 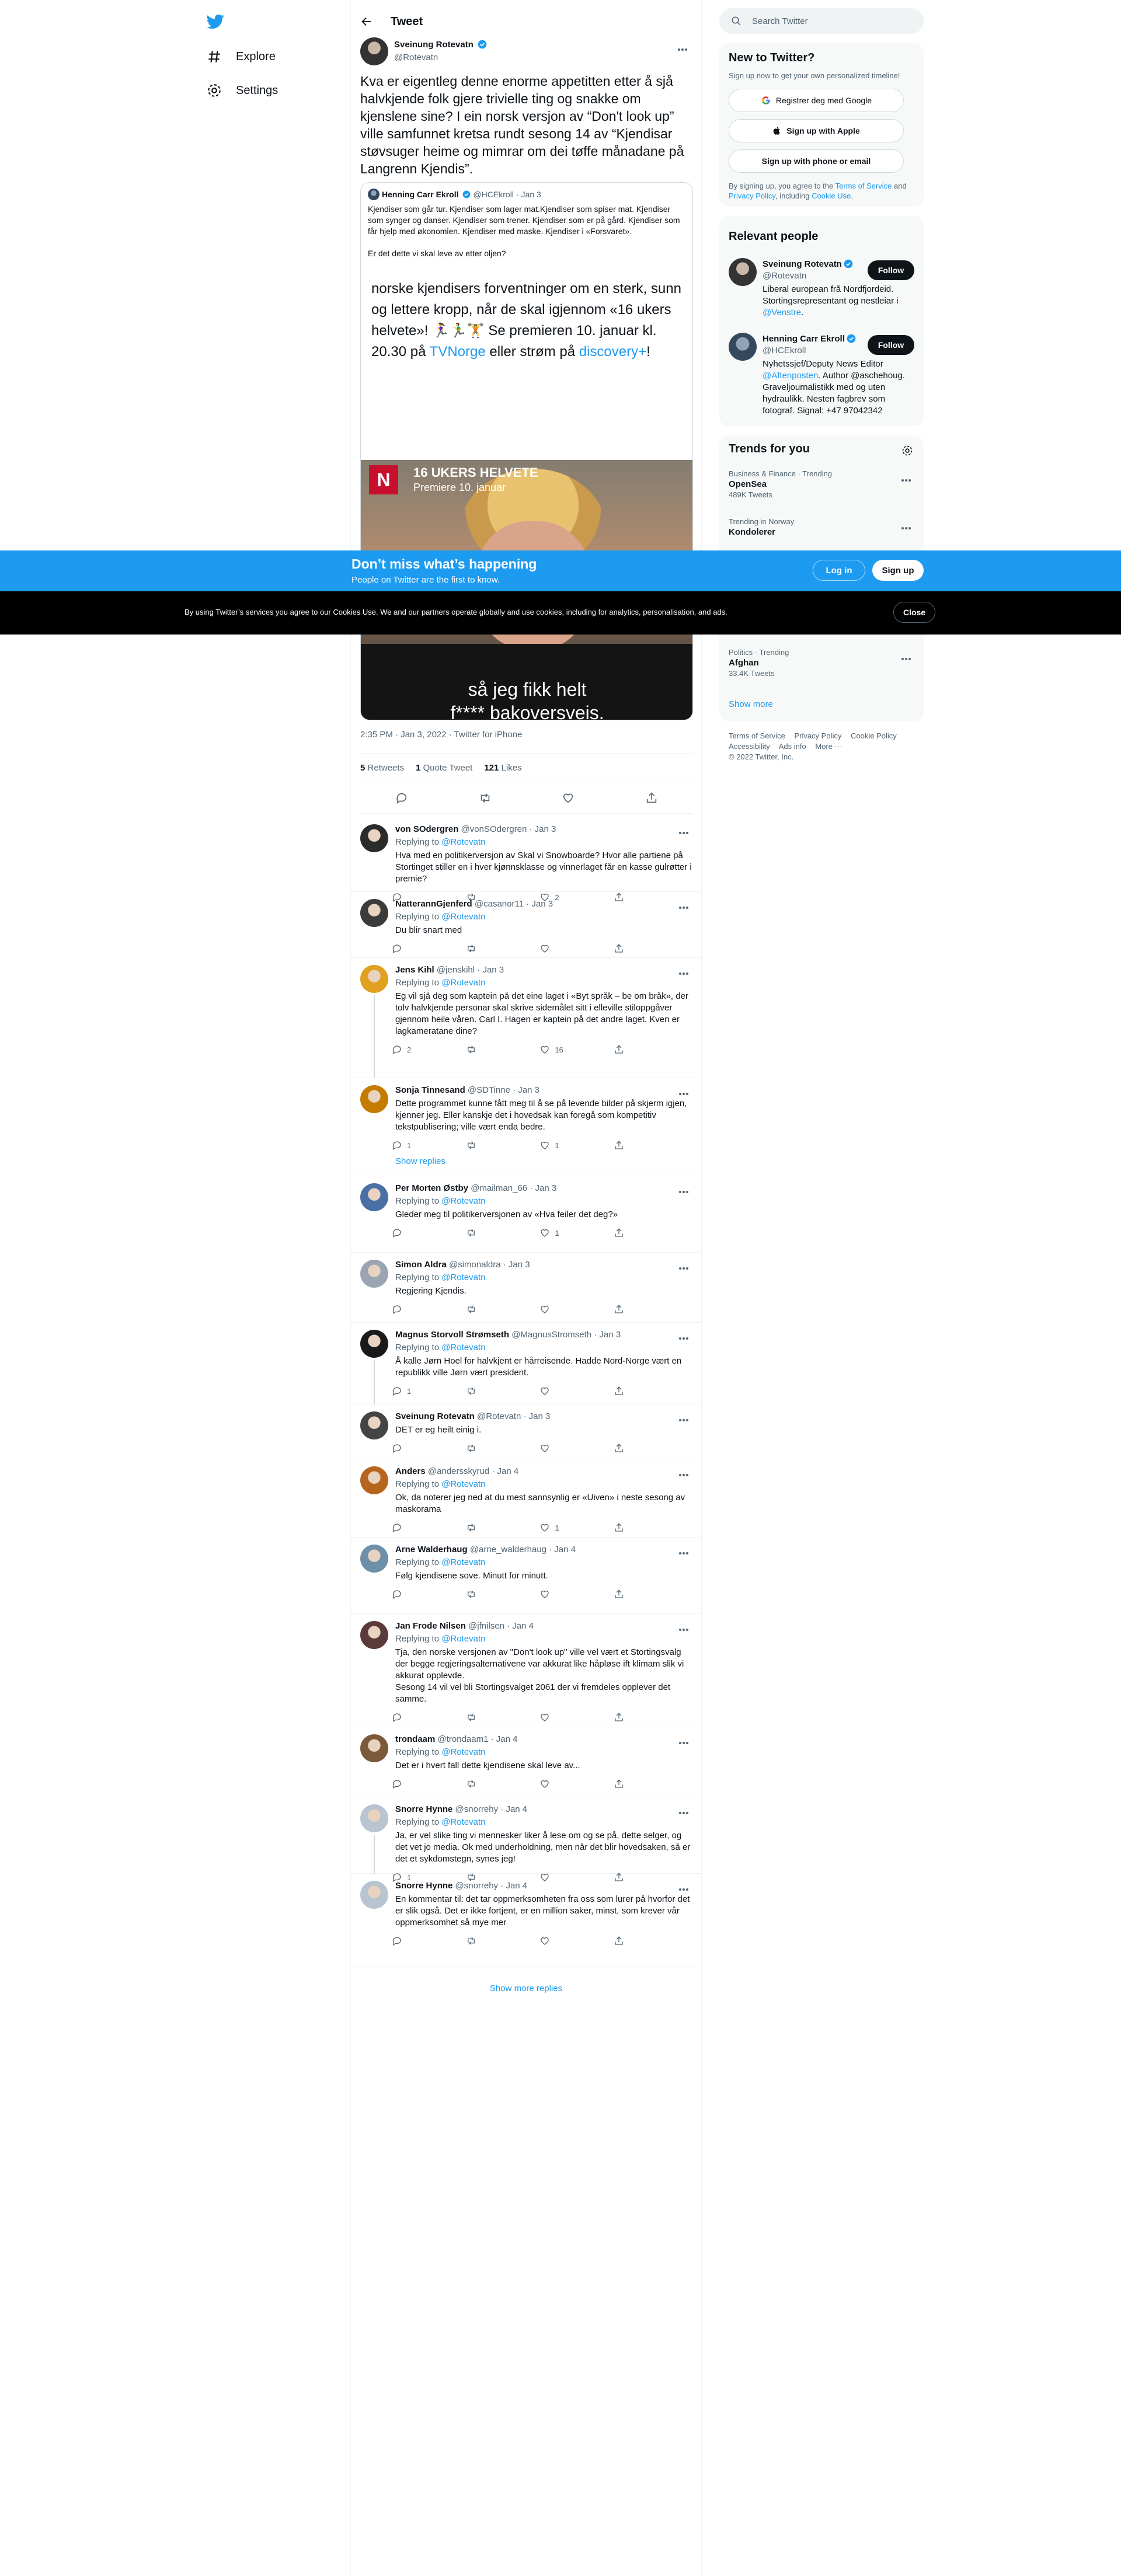 What do you see at coordinates (456, 970) in the screenshot?
I see `reply-author-handle: @jenskihl` at bounding box center [456, 970].